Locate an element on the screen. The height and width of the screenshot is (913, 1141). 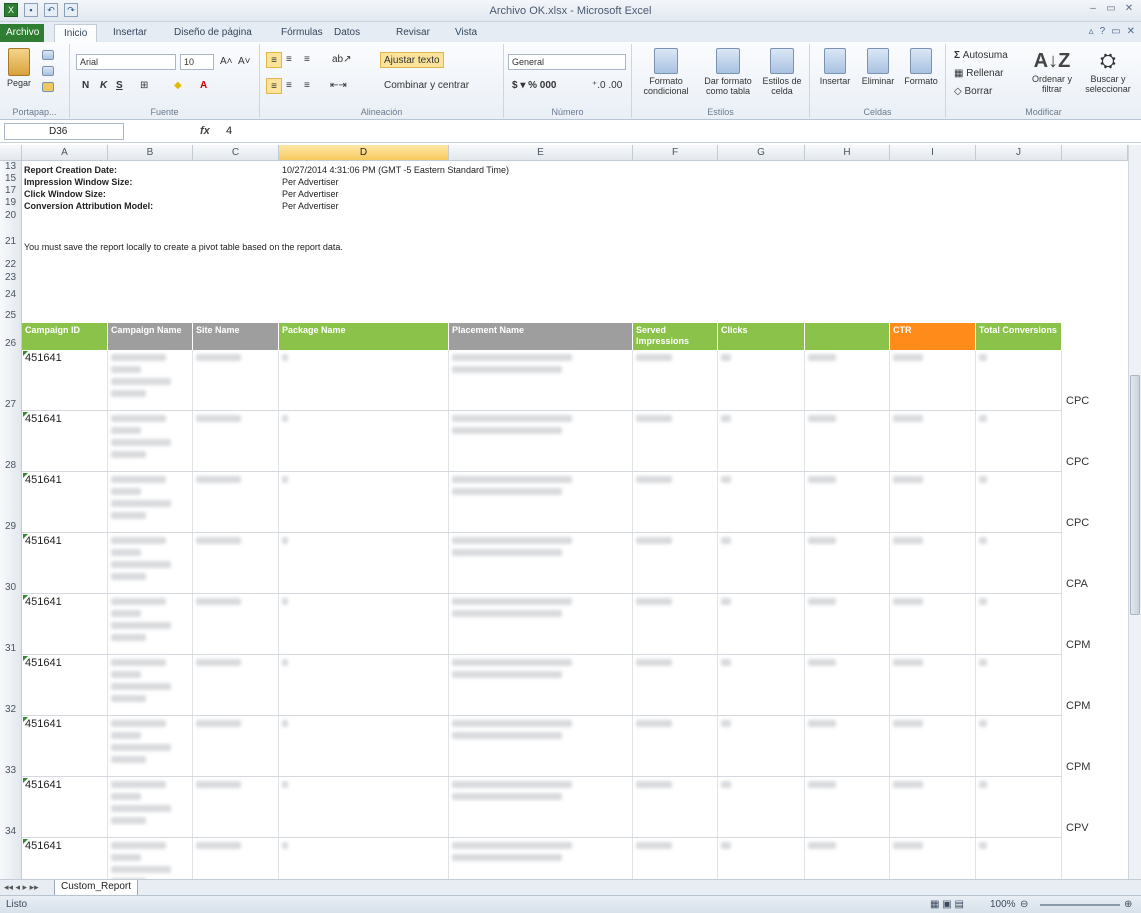
sheet-nav-icon: ◂◂ ◂ ▸ ▸▸ is located at coordinates (21, 887).